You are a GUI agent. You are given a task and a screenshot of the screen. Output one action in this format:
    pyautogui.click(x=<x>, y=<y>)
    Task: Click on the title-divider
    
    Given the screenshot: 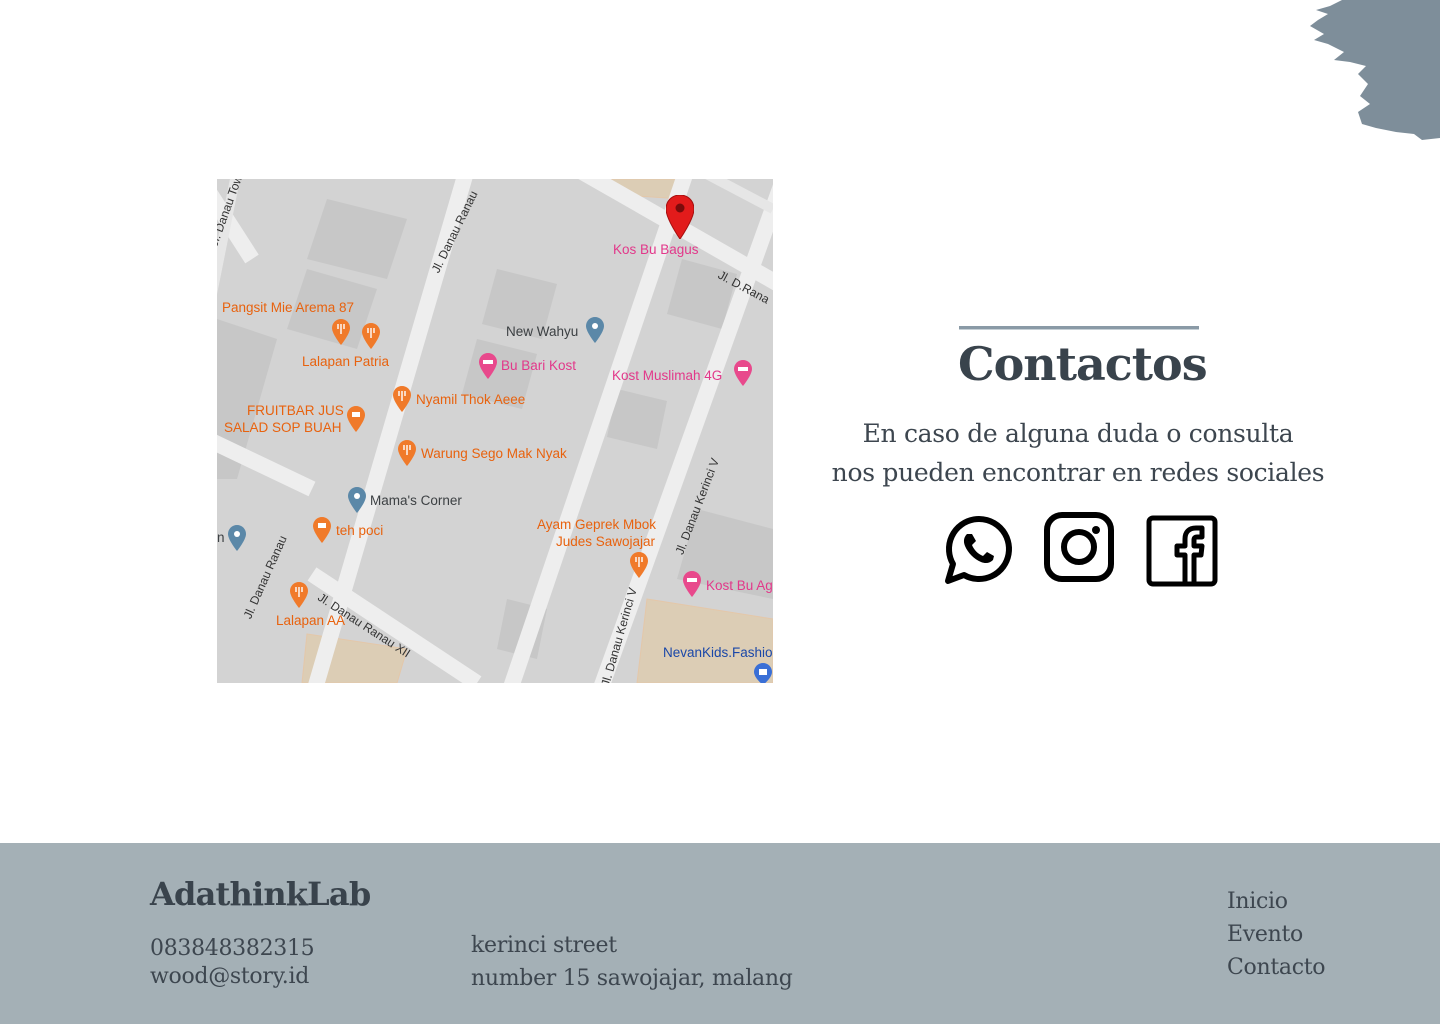 What is the action you would take?
    pyautogui.click(x=1079, y=328)
    